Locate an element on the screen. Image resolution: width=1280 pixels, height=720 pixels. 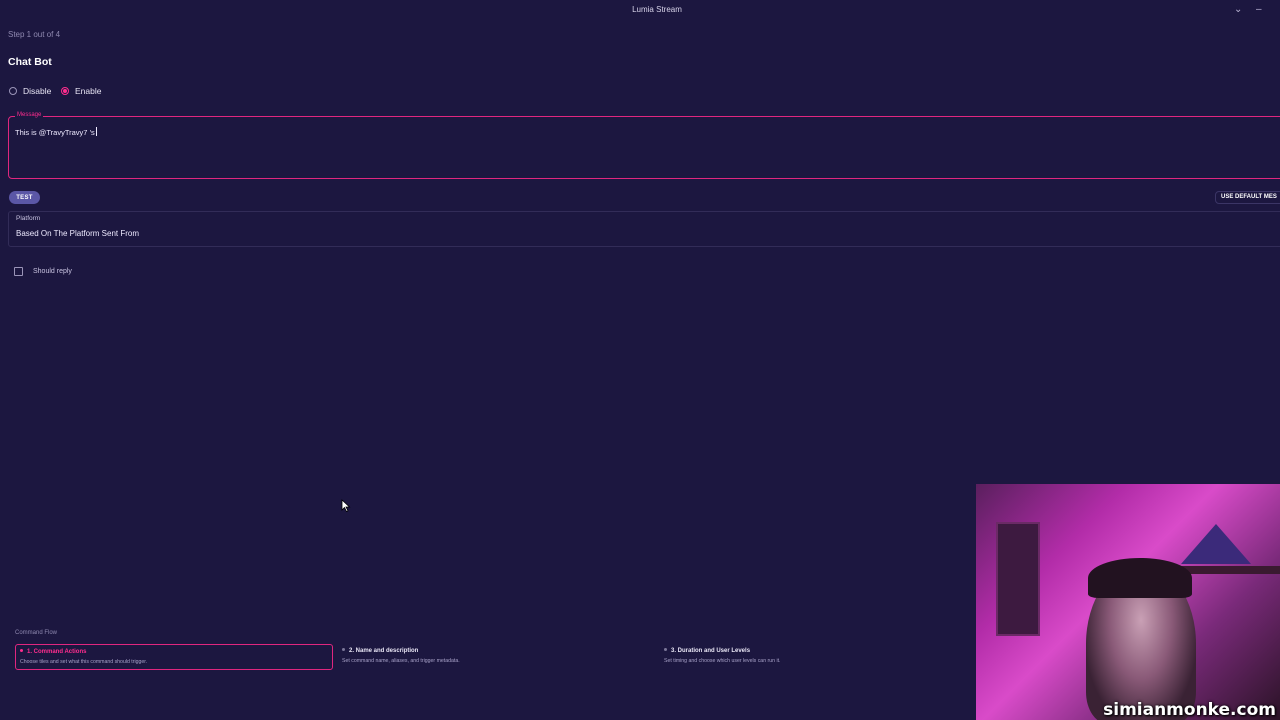
flow-step-title: 3. Duration and User Levels is located at coordinates (711, 651).